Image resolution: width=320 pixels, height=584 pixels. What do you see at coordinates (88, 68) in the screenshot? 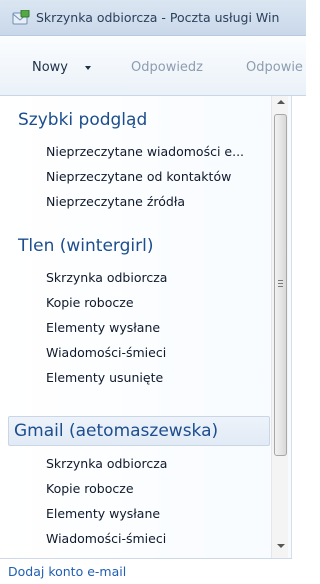
I see `chevron-down-icon` at bounding box center [88, 68].